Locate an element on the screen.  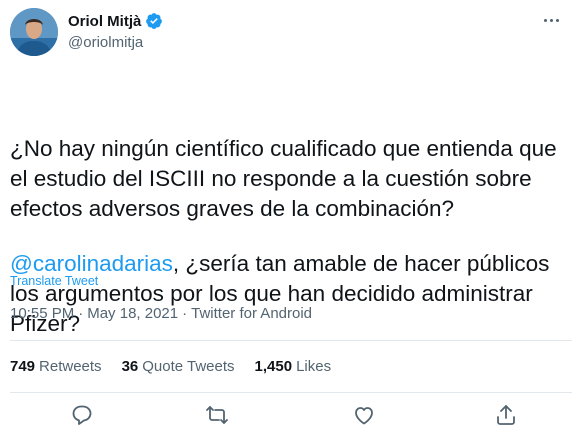
tweet-actions is located at coordinates (291, 415).